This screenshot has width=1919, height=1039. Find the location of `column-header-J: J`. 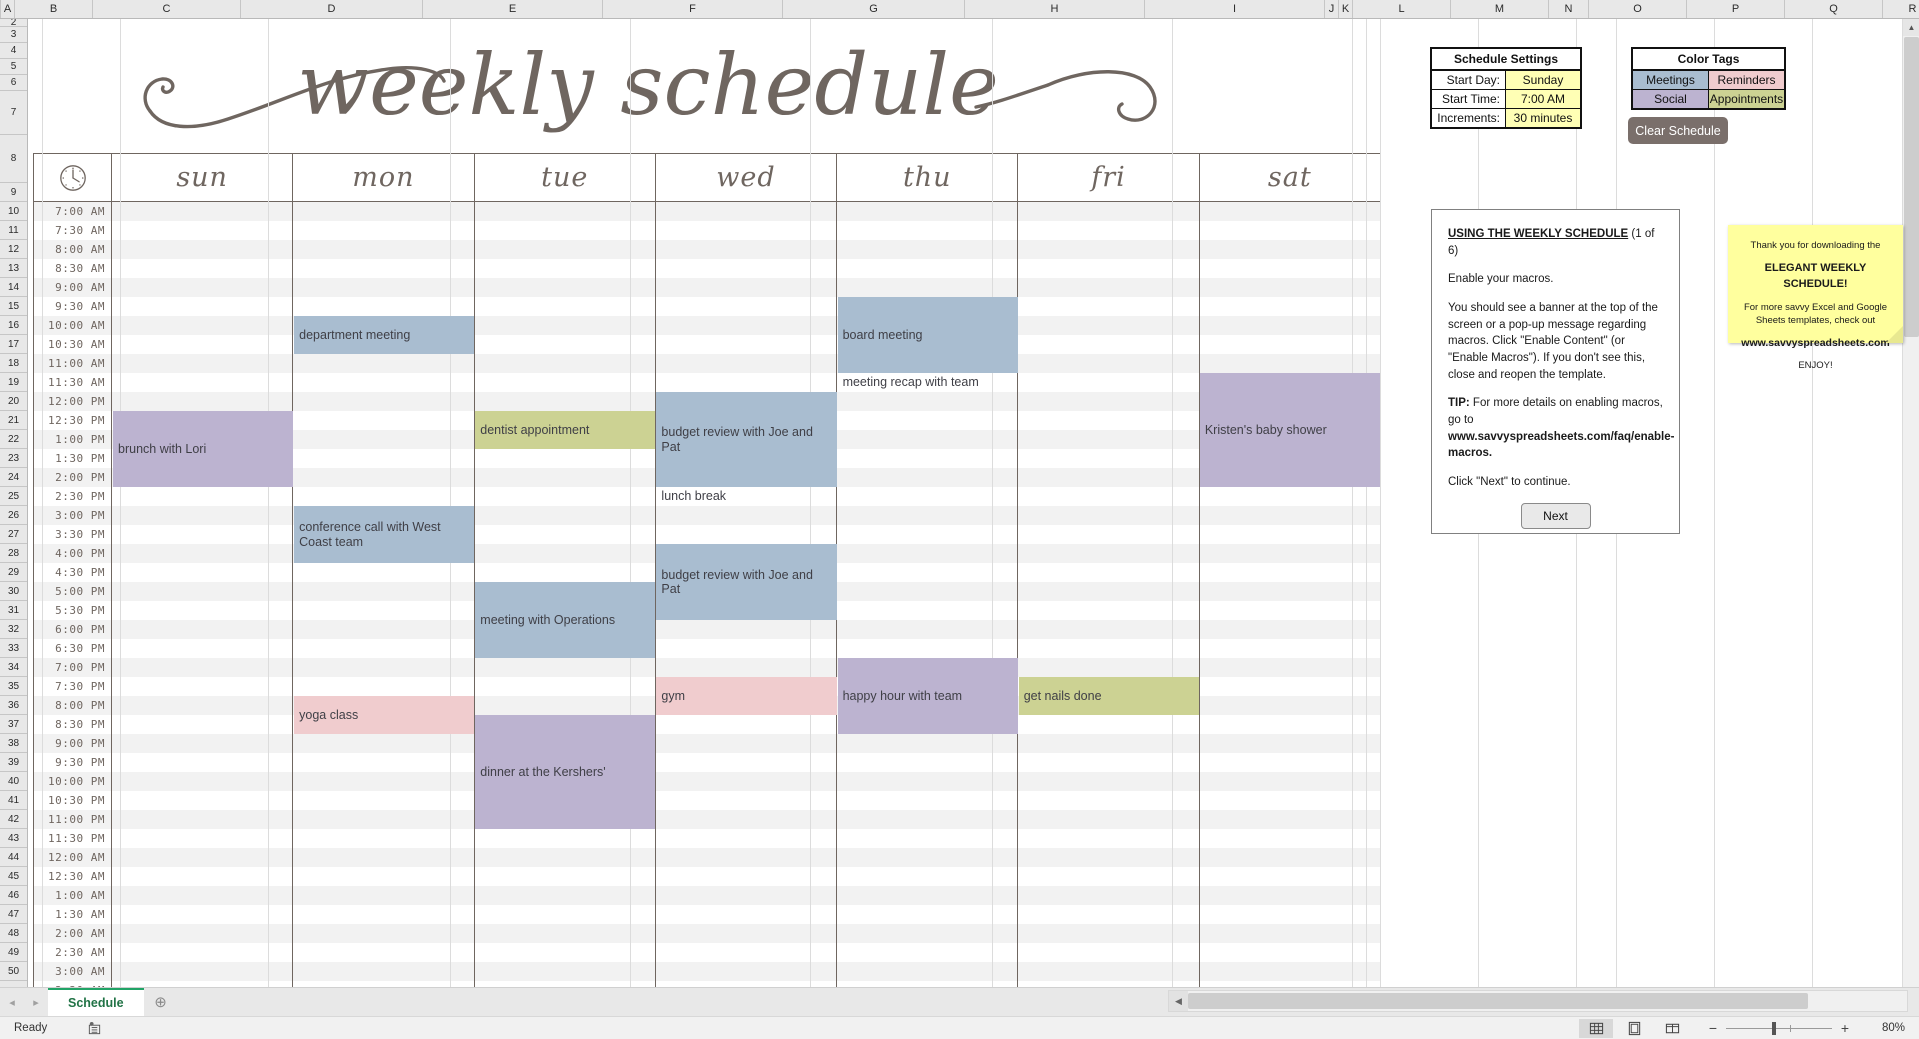

column-header-J: J is located at coordinates (1332, 9).